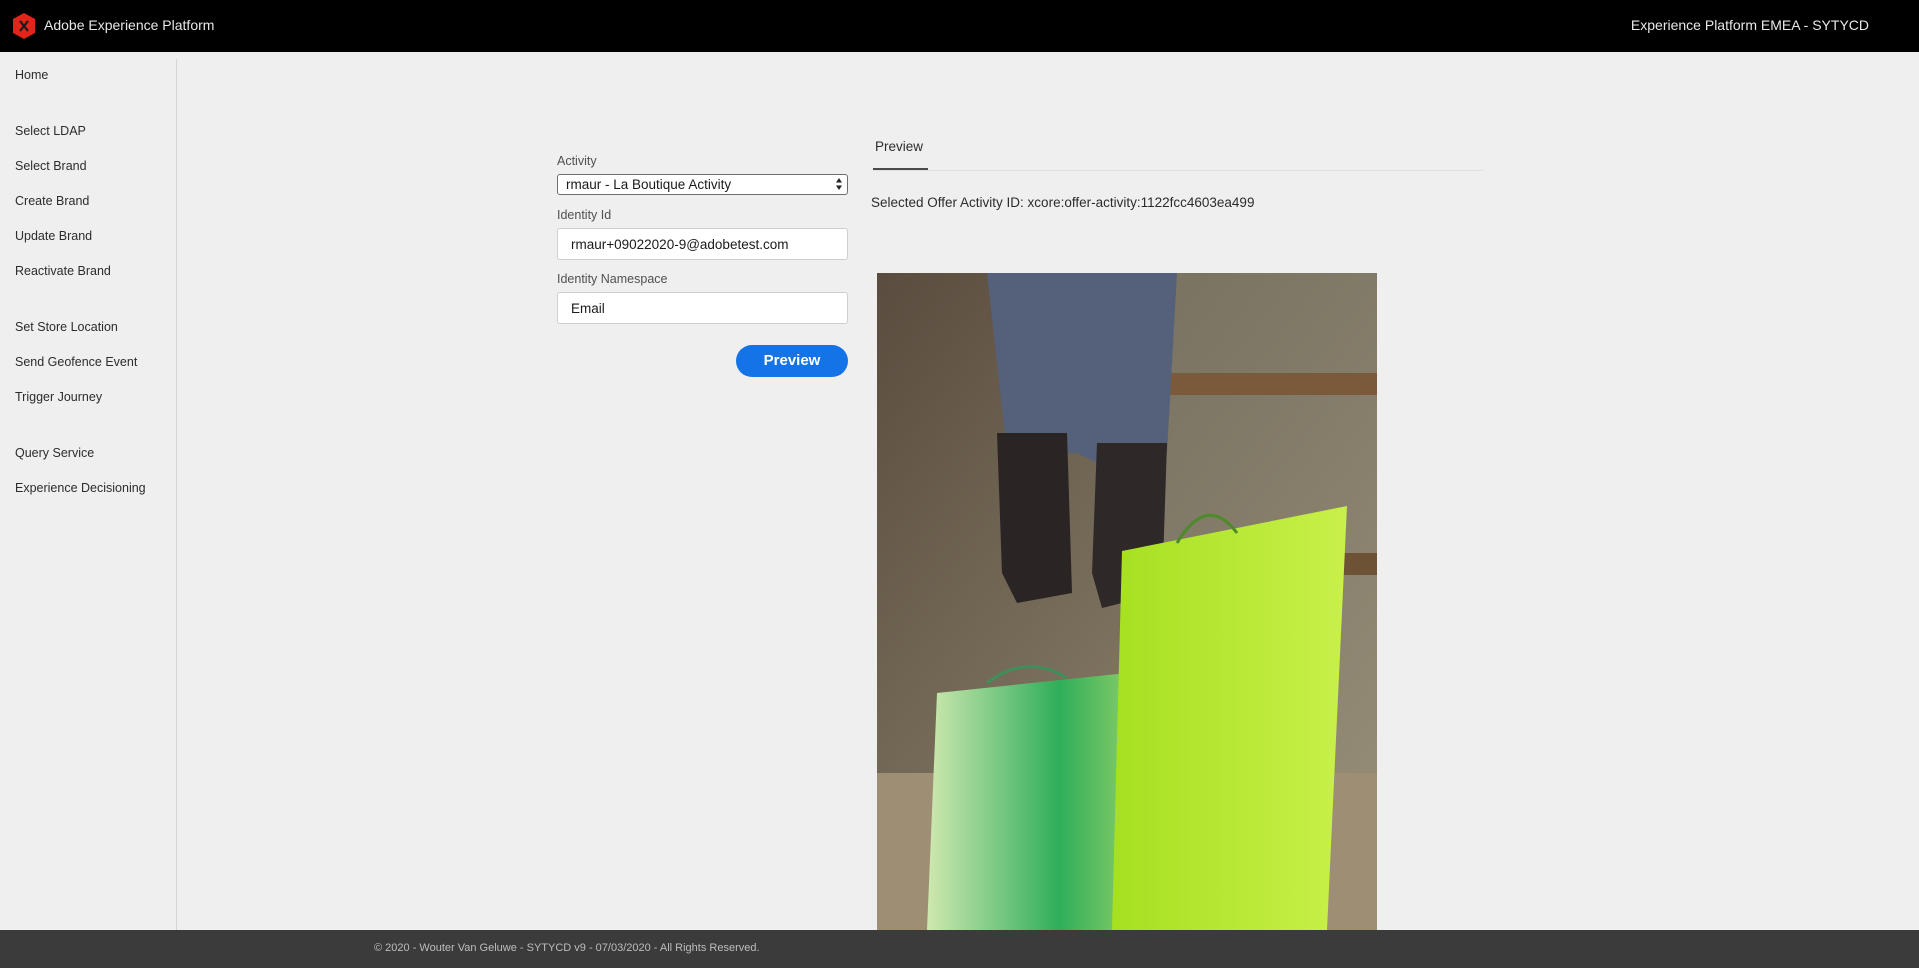  I want to click on app-title: Adobe Experience Platform, so click(129, 25).